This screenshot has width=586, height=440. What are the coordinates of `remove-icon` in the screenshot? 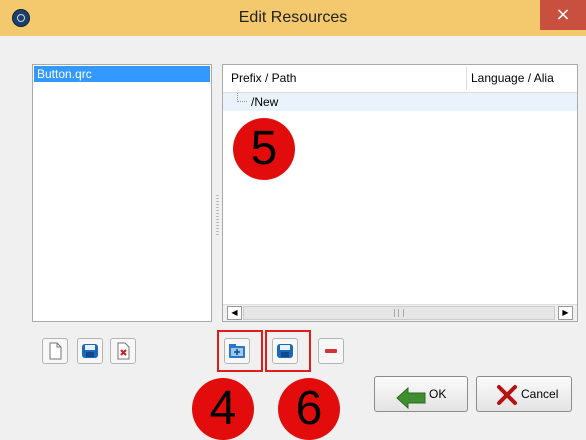 It's located at (331, 351).